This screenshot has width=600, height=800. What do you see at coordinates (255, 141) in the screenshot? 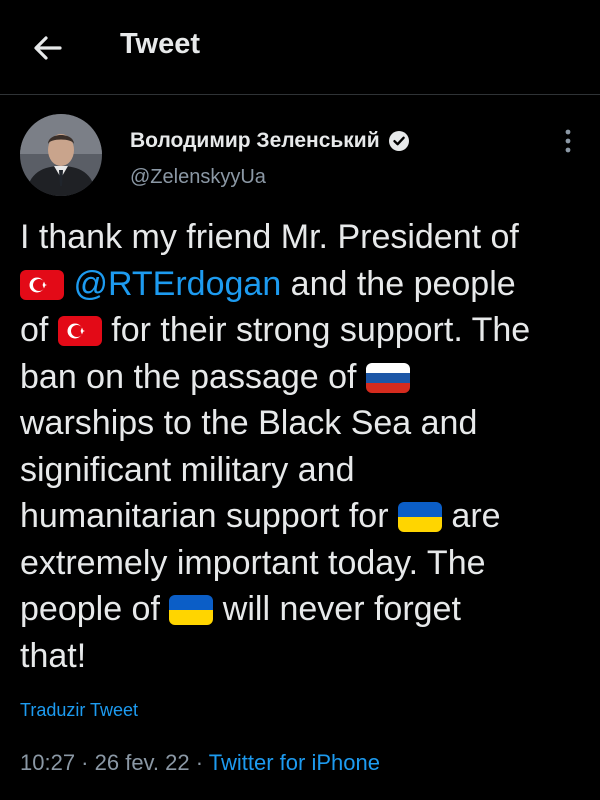
I see `author-name: Володимир Зеленський` at bounding box center [255, 141].